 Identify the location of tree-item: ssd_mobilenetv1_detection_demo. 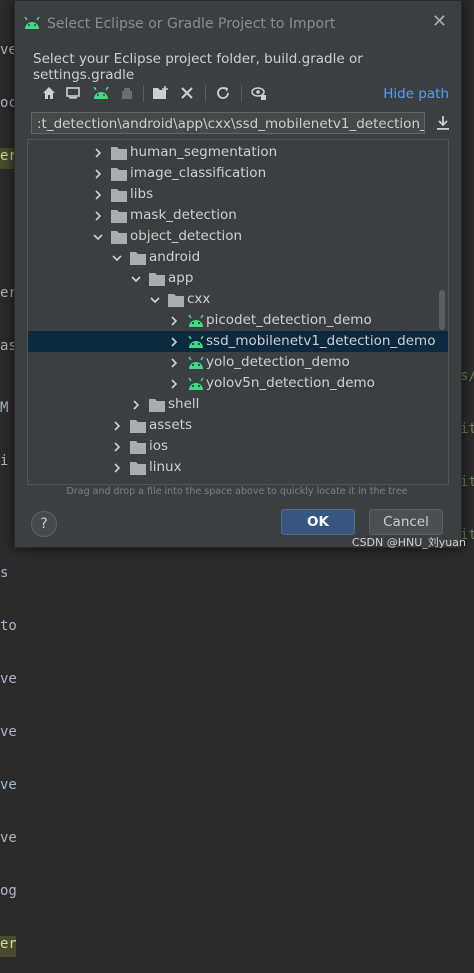
(238, 341).